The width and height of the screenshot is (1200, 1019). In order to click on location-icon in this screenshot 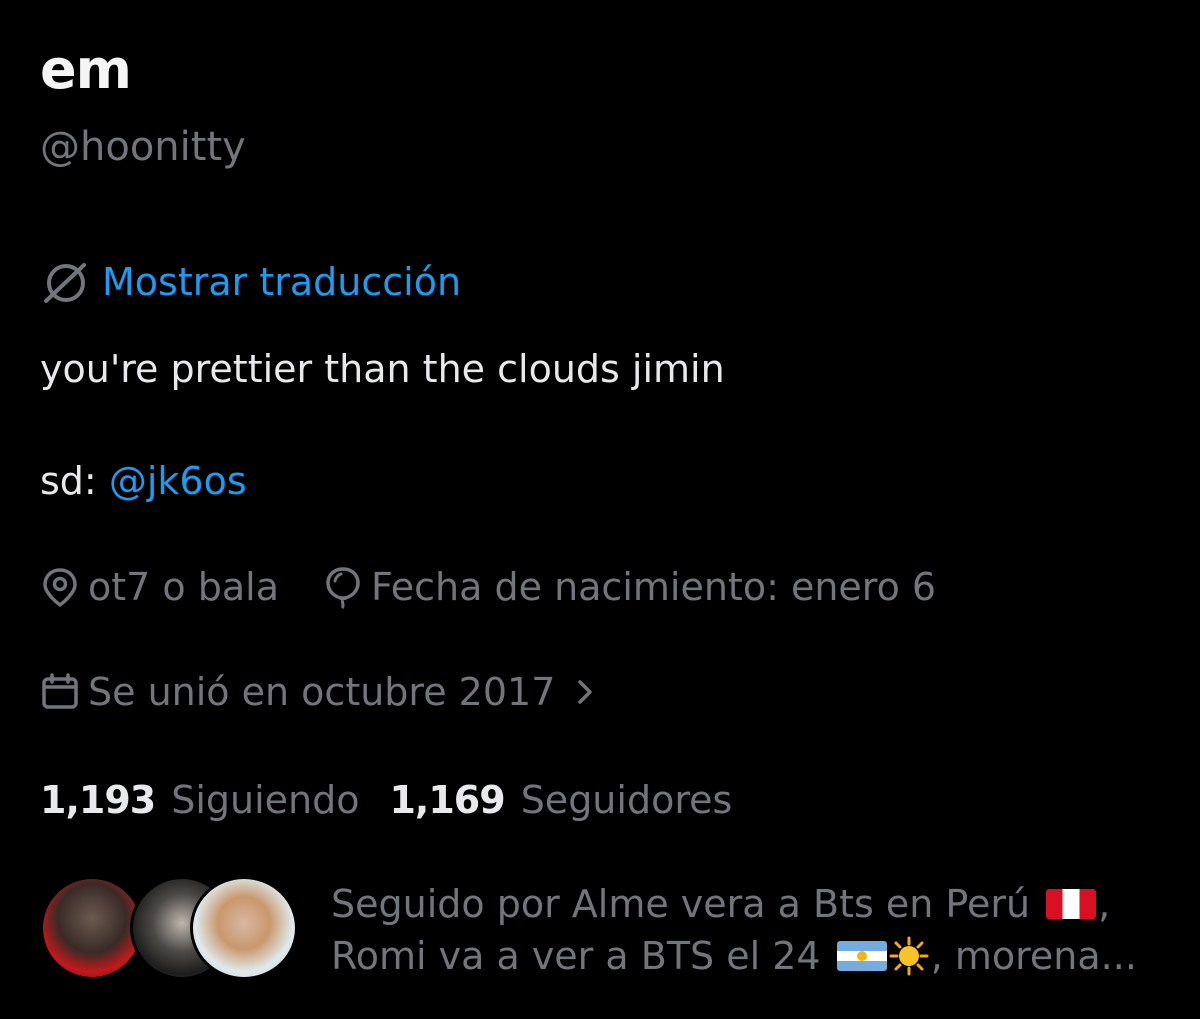, I will do `click(60, 587)`.